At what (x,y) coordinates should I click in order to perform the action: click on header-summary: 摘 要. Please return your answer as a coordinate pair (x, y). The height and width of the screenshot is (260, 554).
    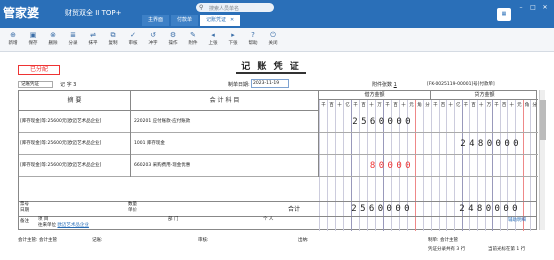
    Looking at the image, I should click on (75, 101).